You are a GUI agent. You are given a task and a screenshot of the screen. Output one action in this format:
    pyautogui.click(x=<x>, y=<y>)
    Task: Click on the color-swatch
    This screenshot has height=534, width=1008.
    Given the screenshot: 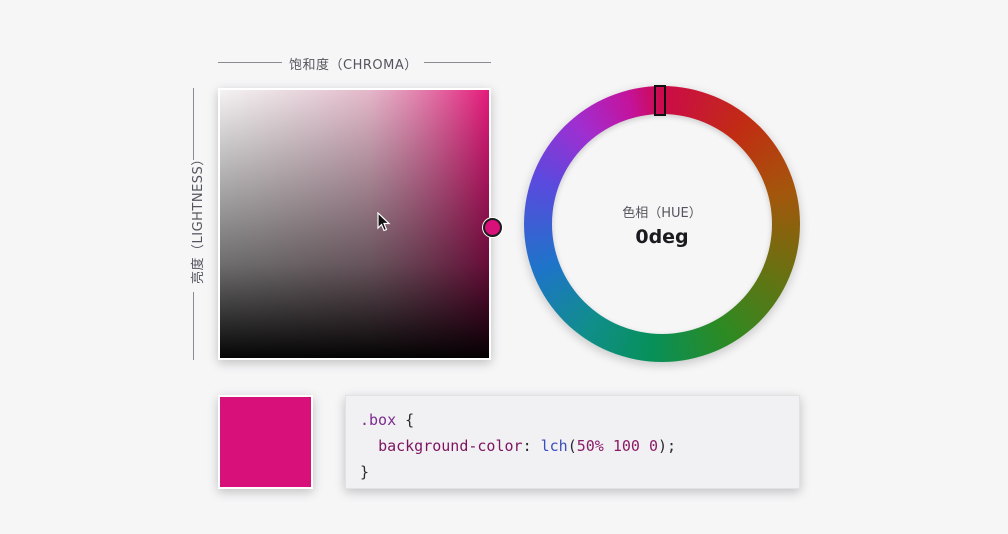 What is the action you would take?
    pyautogui.click(x=265, y=442)
    